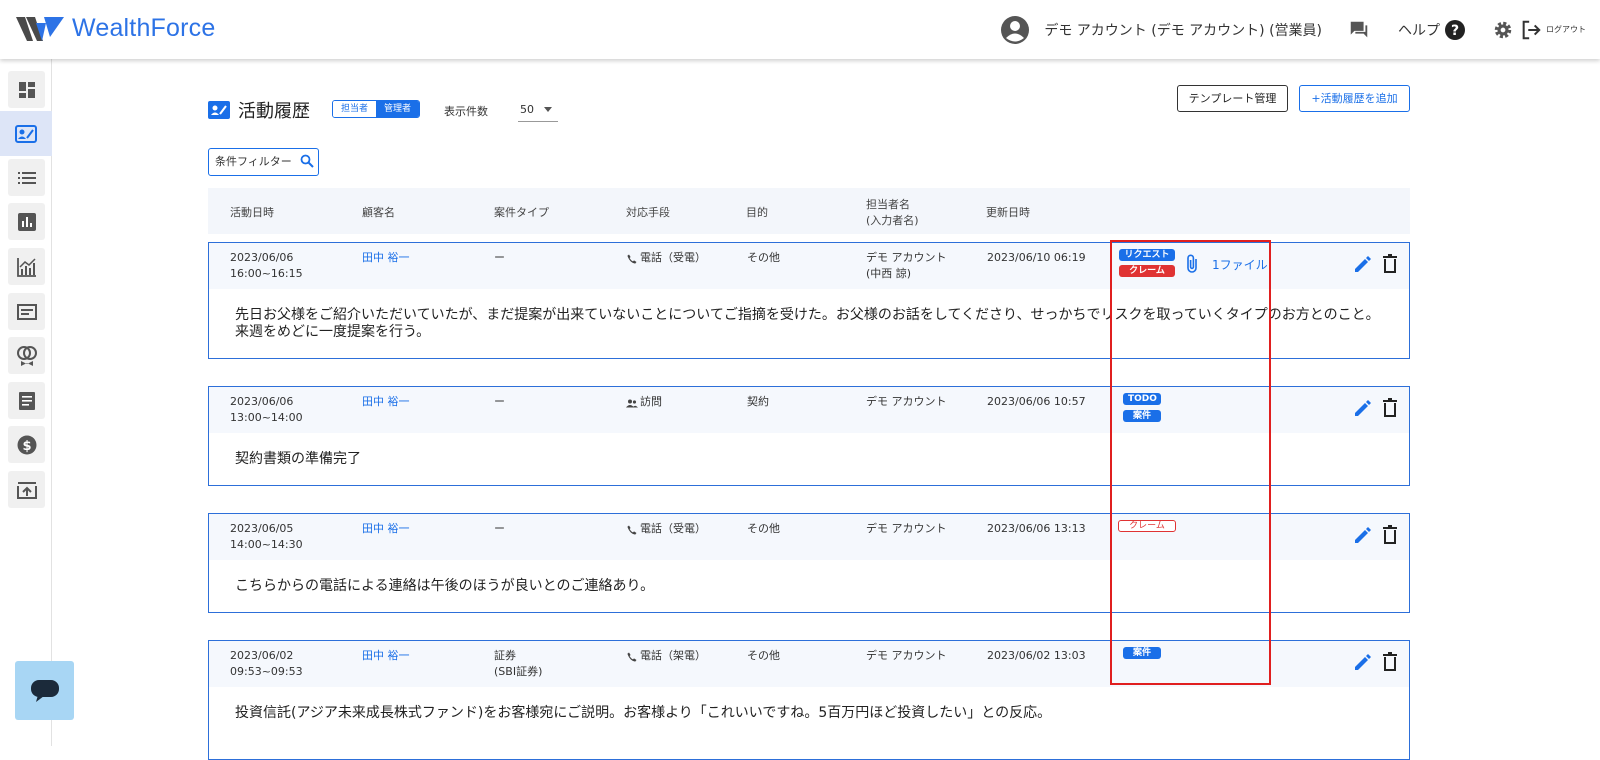  I want to click on tab-staff: 担当者, so click(355, 109).